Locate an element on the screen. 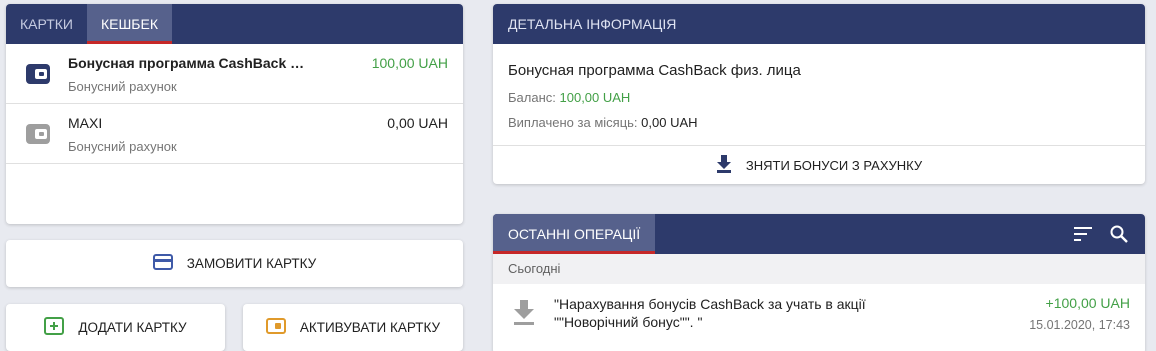 The image size is (1156, 351). add-card-button: Додати картку is located at coordinates (115, 327).